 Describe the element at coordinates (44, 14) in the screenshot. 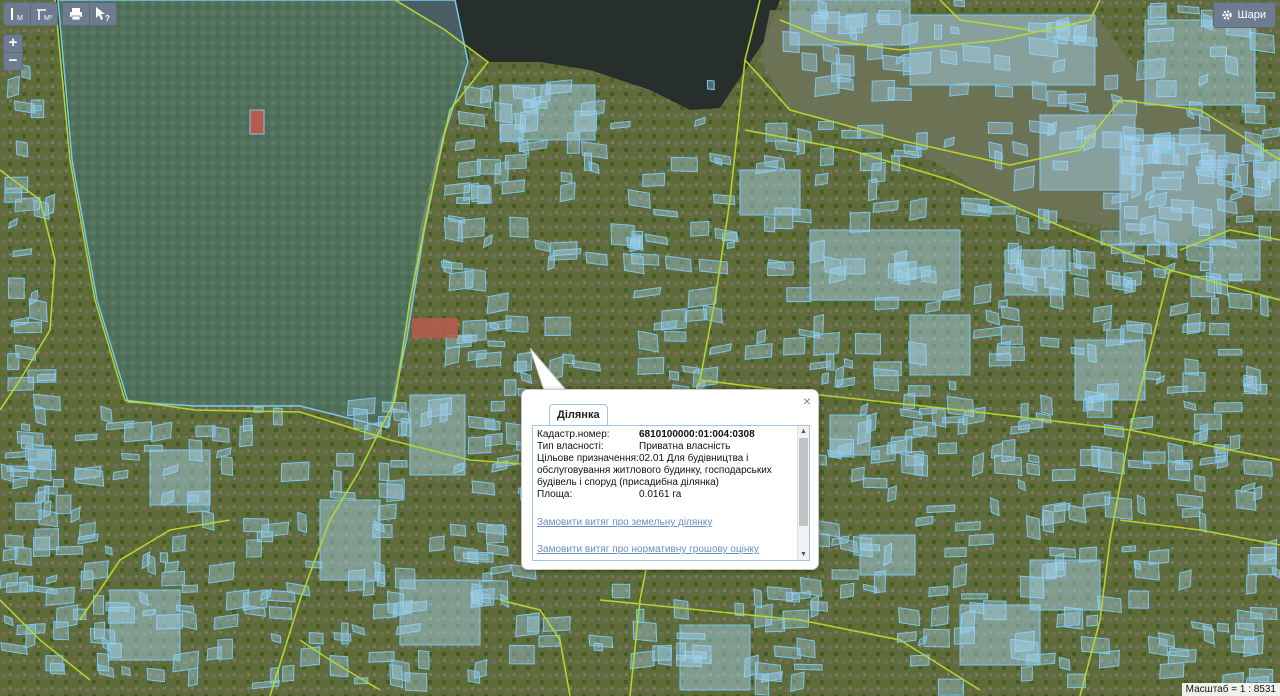

I see `measure-area-button: M²` at that location.